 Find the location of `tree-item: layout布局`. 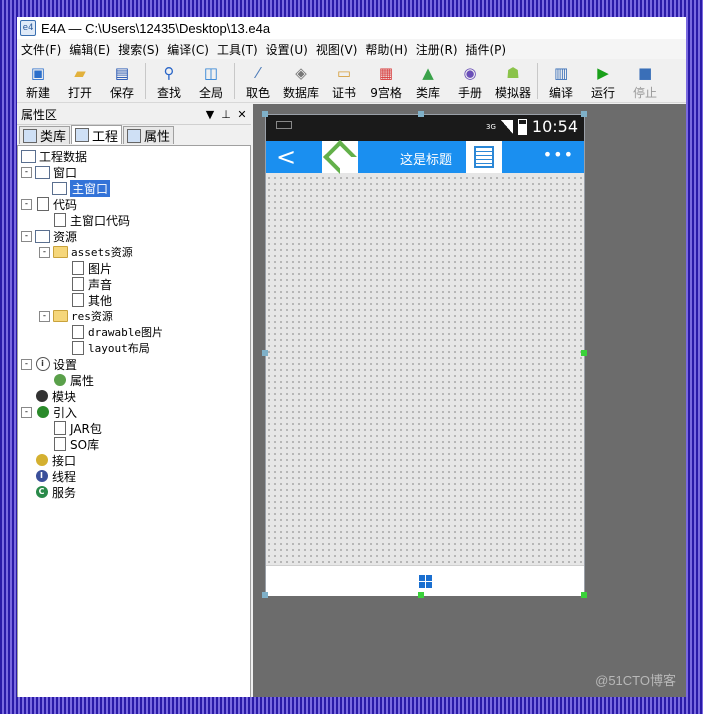

tree-item: layout布局 is located at coordinates (103, 348).